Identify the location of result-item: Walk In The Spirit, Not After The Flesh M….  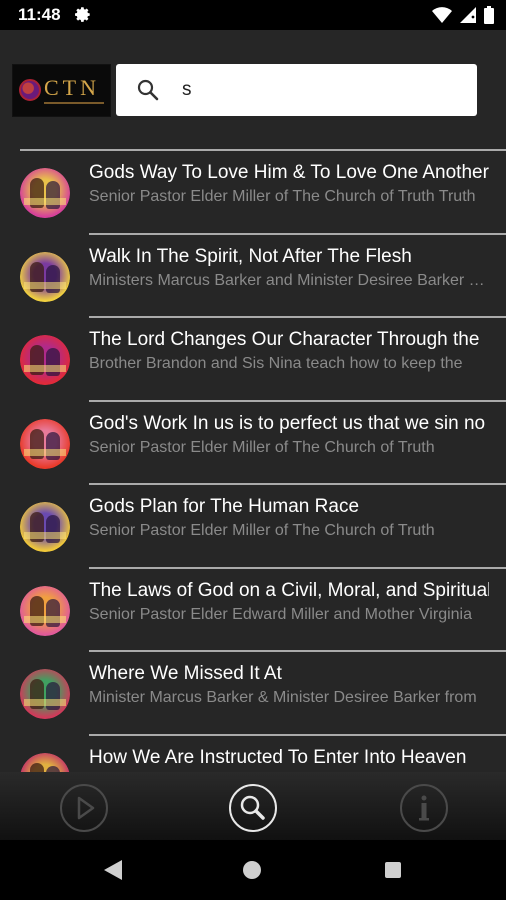
(253, 276).